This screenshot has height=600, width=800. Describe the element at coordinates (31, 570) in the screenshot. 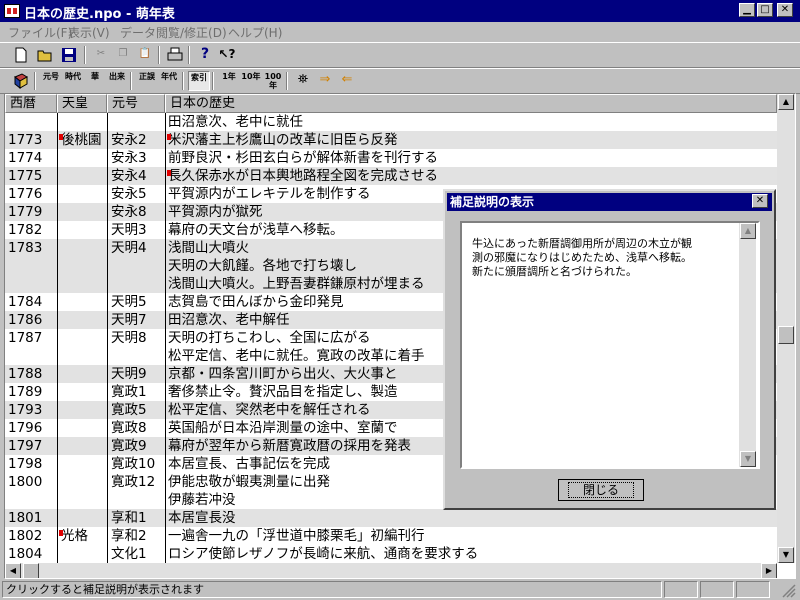

I see `hscroll-thumb` at that location.